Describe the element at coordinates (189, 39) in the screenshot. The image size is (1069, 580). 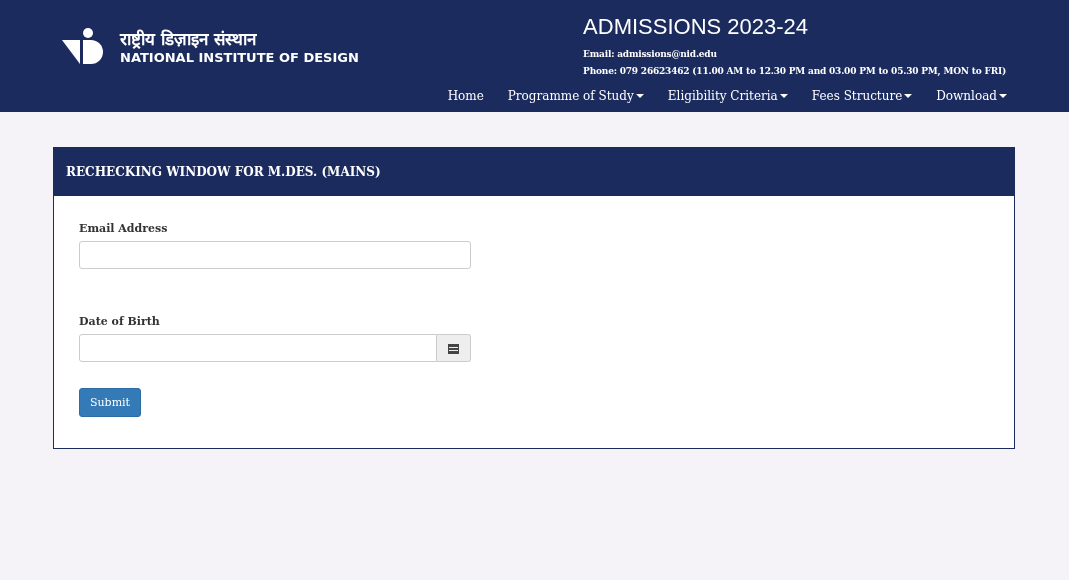
I see `institute-name-hindi: राष्ट्रीय डिज़ाइन संस्थान` at that location.